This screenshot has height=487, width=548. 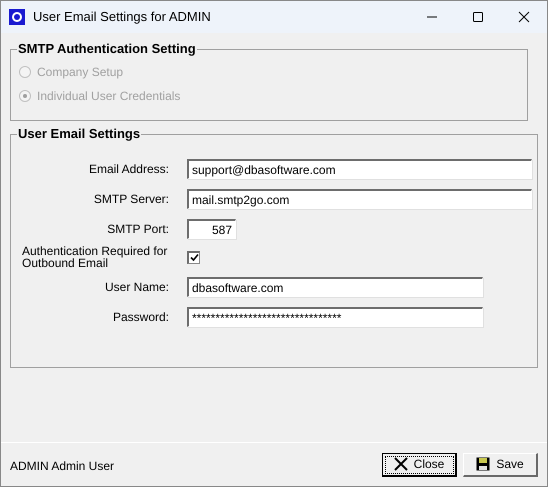 I want to click on group-title: SMTP Authentication Setting, so click(x=107, y=49).